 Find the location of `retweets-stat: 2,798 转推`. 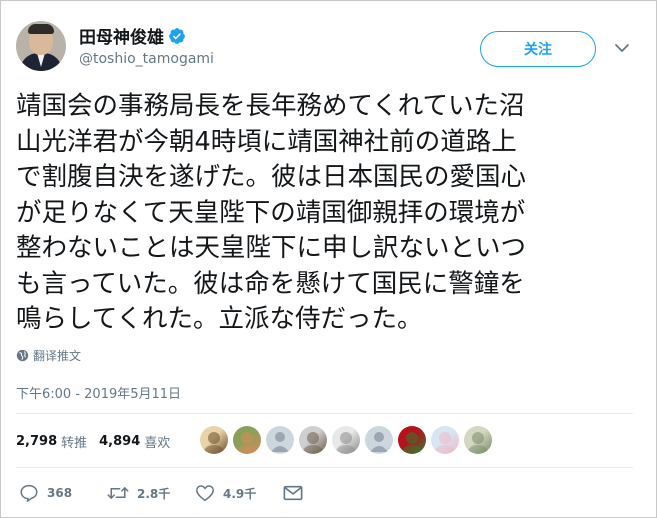

retweets-stat: 2,798 转推 is located at coordinates (51, 441).